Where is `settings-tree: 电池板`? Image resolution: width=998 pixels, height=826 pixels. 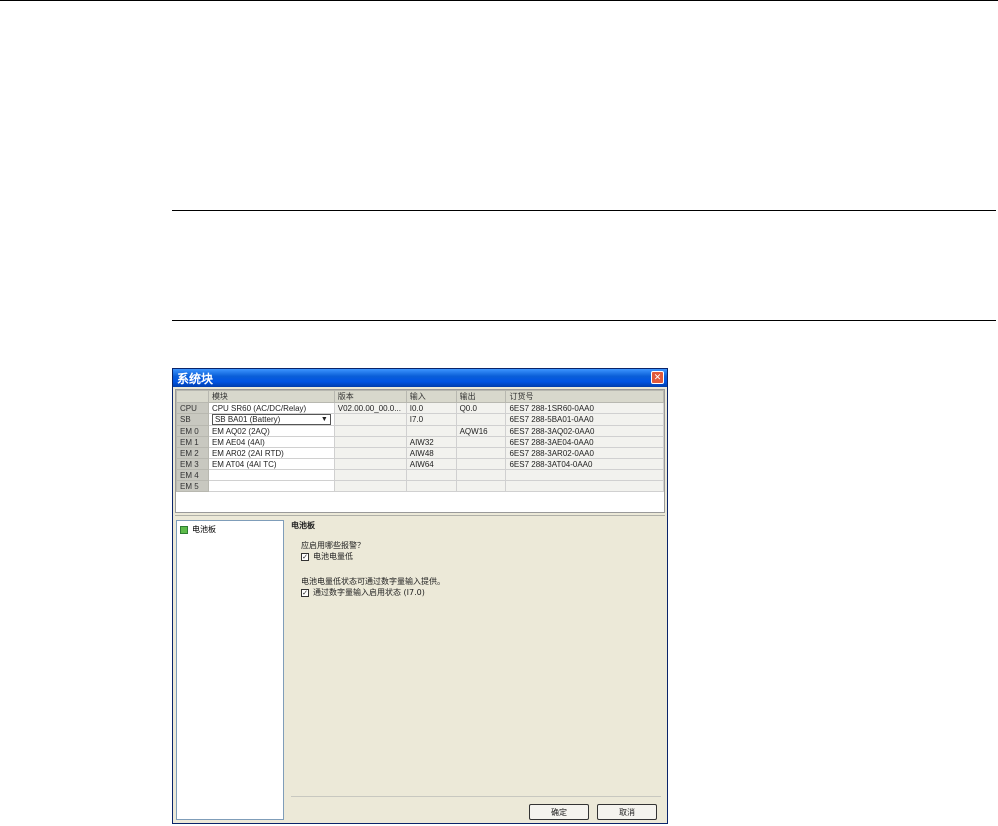 settings-tree: 电池板 is located at coordinates (230, 670).